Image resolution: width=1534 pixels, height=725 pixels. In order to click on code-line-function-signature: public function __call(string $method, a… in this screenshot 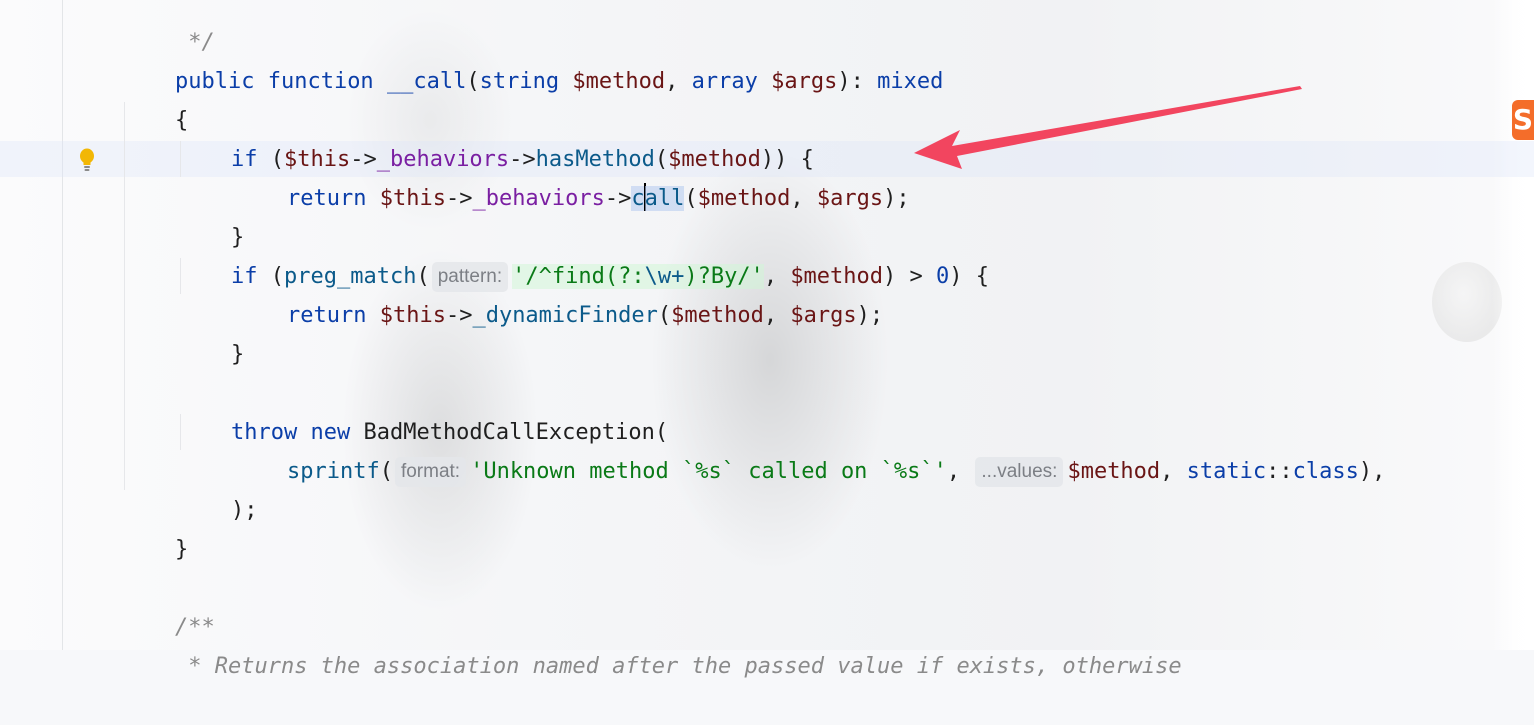, I will do `click(532, 58)`.